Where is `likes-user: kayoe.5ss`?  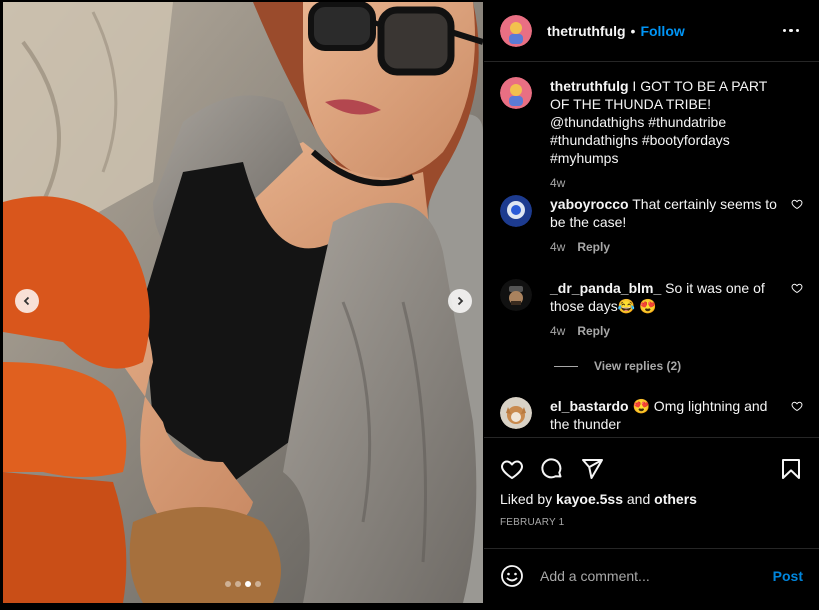
likes-user: kayoe.5ss is located at coordinates (589, 499).